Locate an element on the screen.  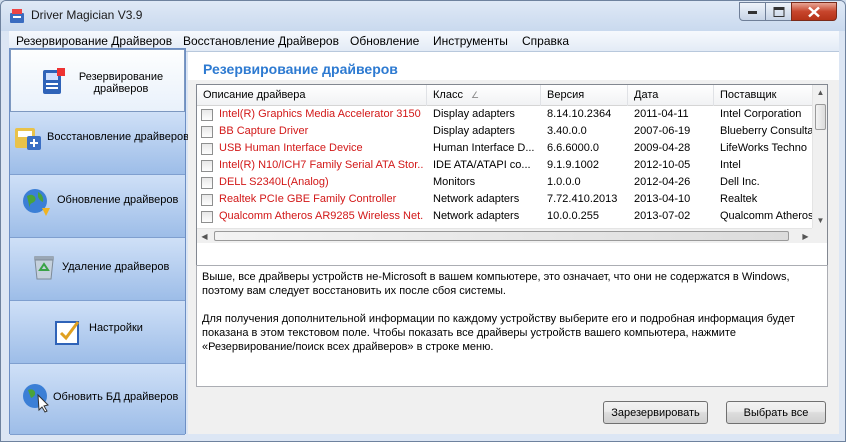
driver-description: BB Capture Driver is located at coordinates (264, 131).